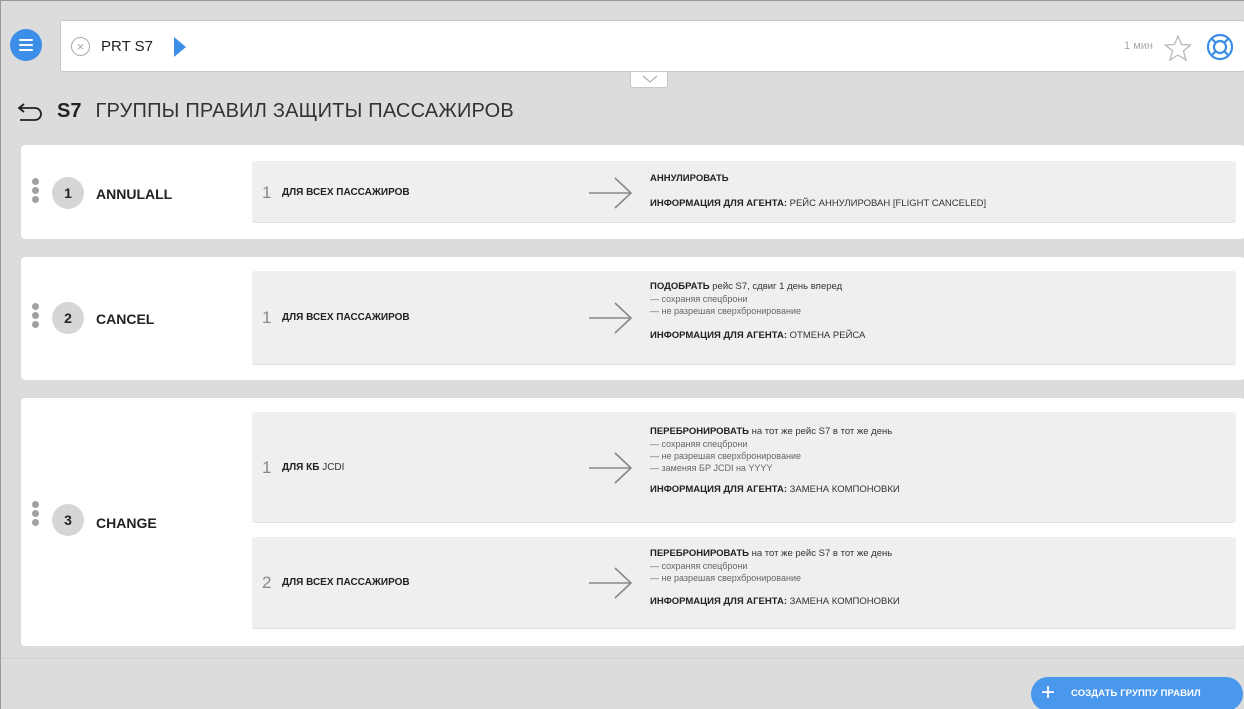 This screenshot has width=1244, height=709. Describe the element at coordinates (127, 47) in the screenshot. I see `search-query: PRT S7` at that location.